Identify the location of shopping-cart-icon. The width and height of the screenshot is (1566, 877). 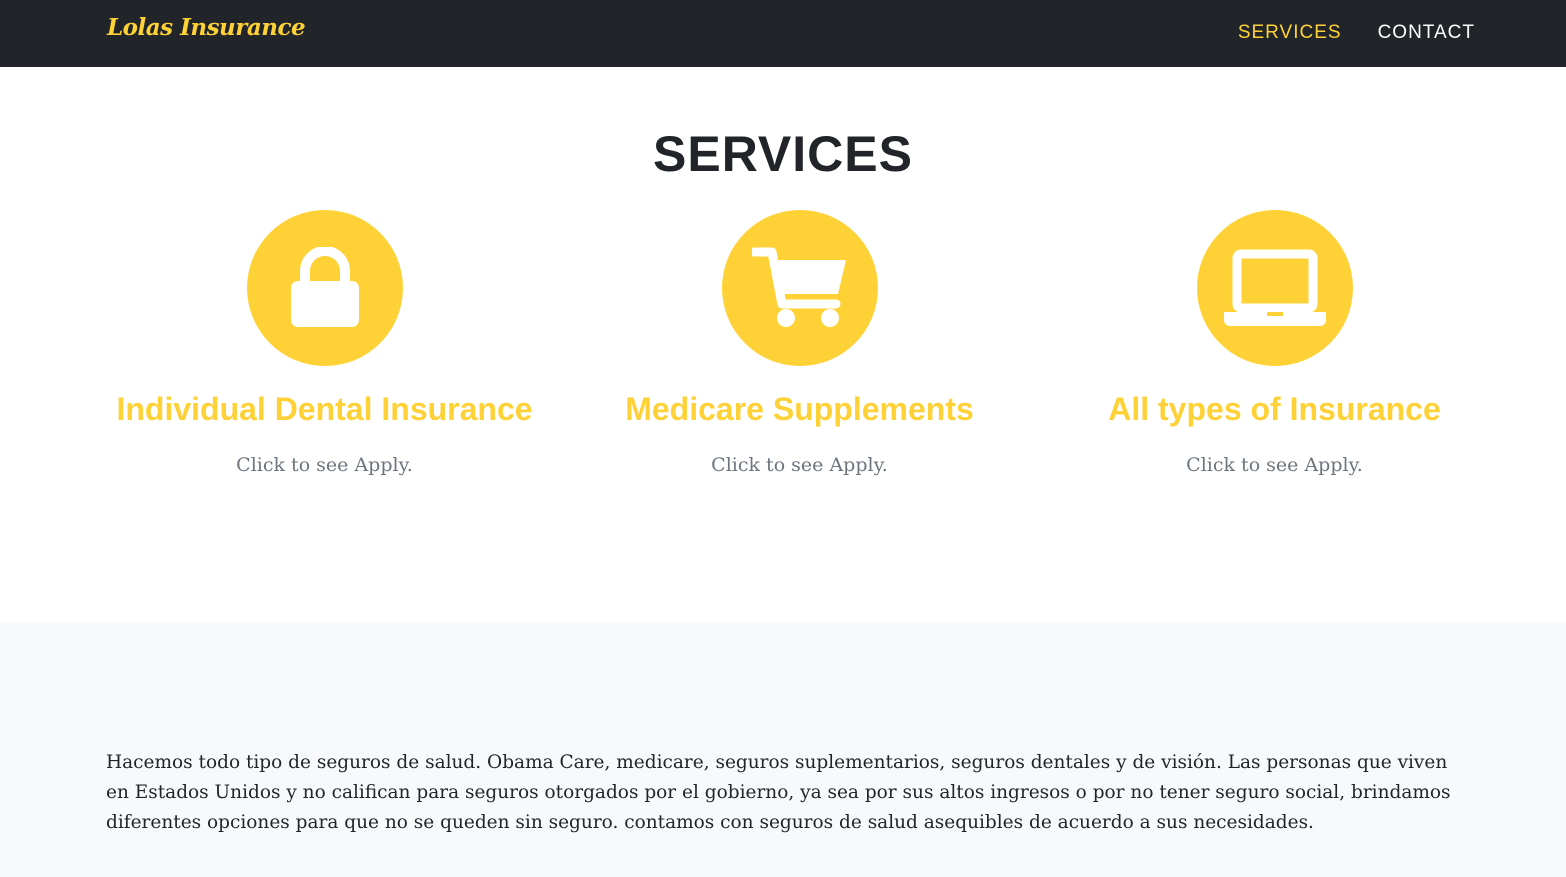
(799, 288).